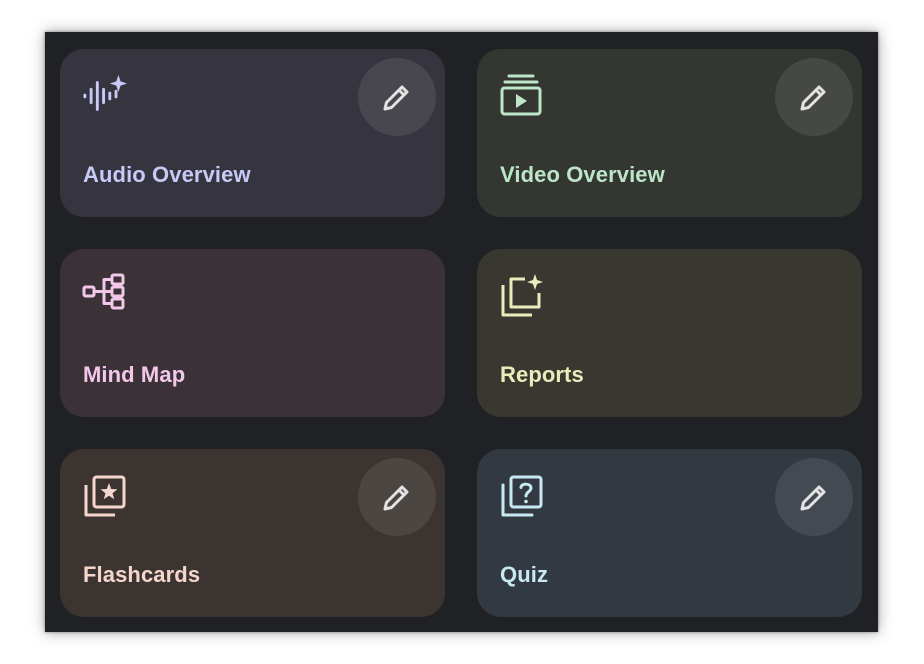  Describe the element at coordinates (134, 374) in the screenshot. I see `card-label: Mind Map` at that location.